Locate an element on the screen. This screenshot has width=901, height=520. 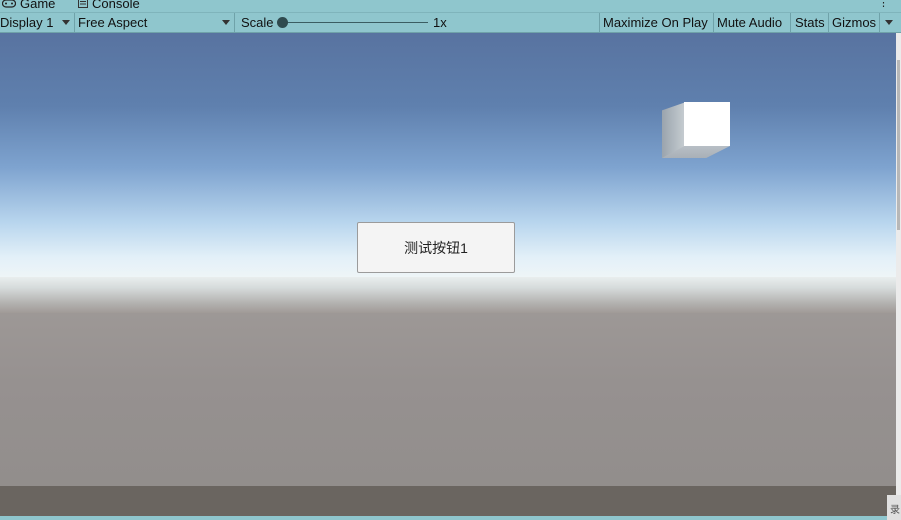
stats-toggle: Stats is located at coordinates (810, 22).